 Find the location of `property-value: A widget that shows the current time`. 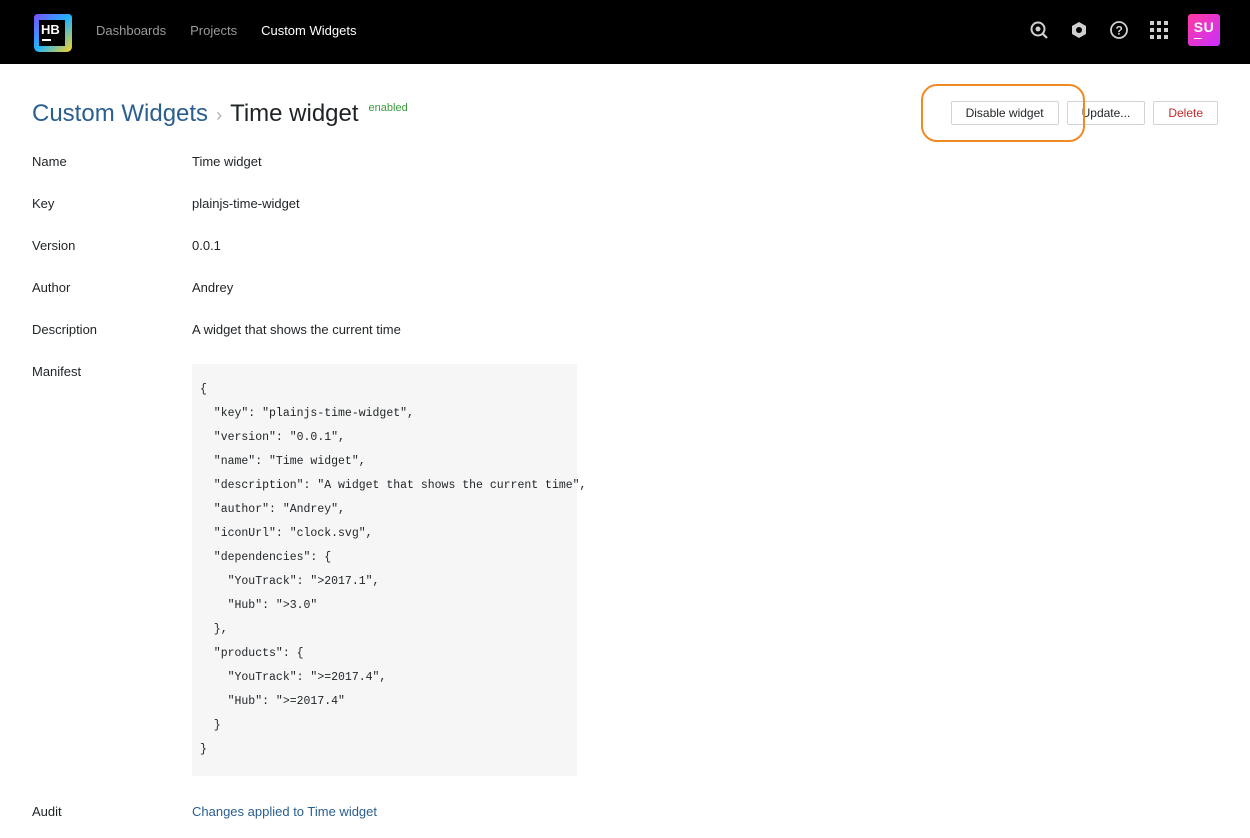

property-value: A widget that shows the current time is located at coordinates (296, 329).